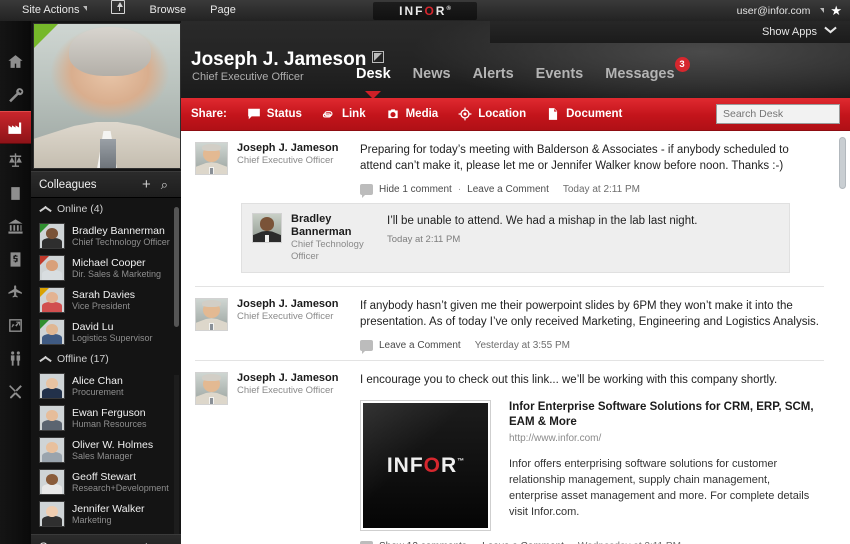 Image resolution: width=850 pixels, height=544 pixels. What do you see at coordinates (15, 292) in the screenshot?
I see `rail-item-airplane` at bounding box center [15, 292].